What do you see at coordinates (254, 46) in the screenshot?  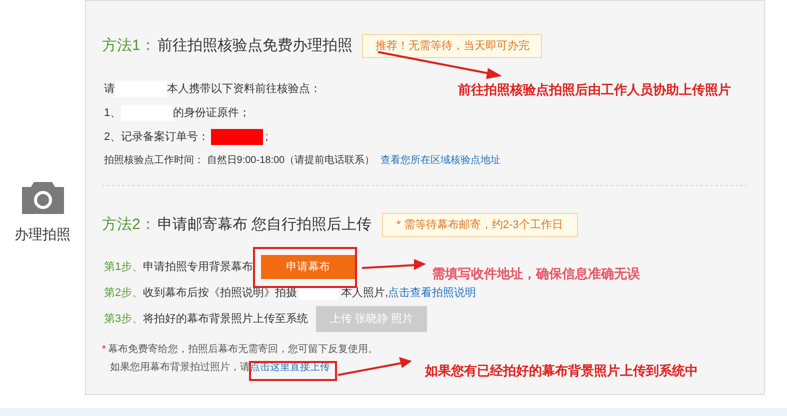 I see `method-title: 前往拍照核验点免费办理拍照` at bounding box center [254, 46].